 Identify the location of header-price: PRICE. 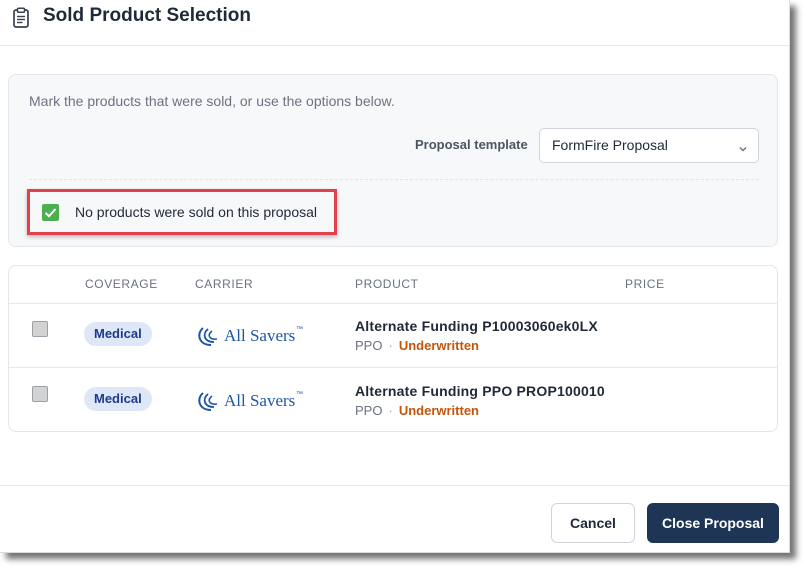
(645, 284).